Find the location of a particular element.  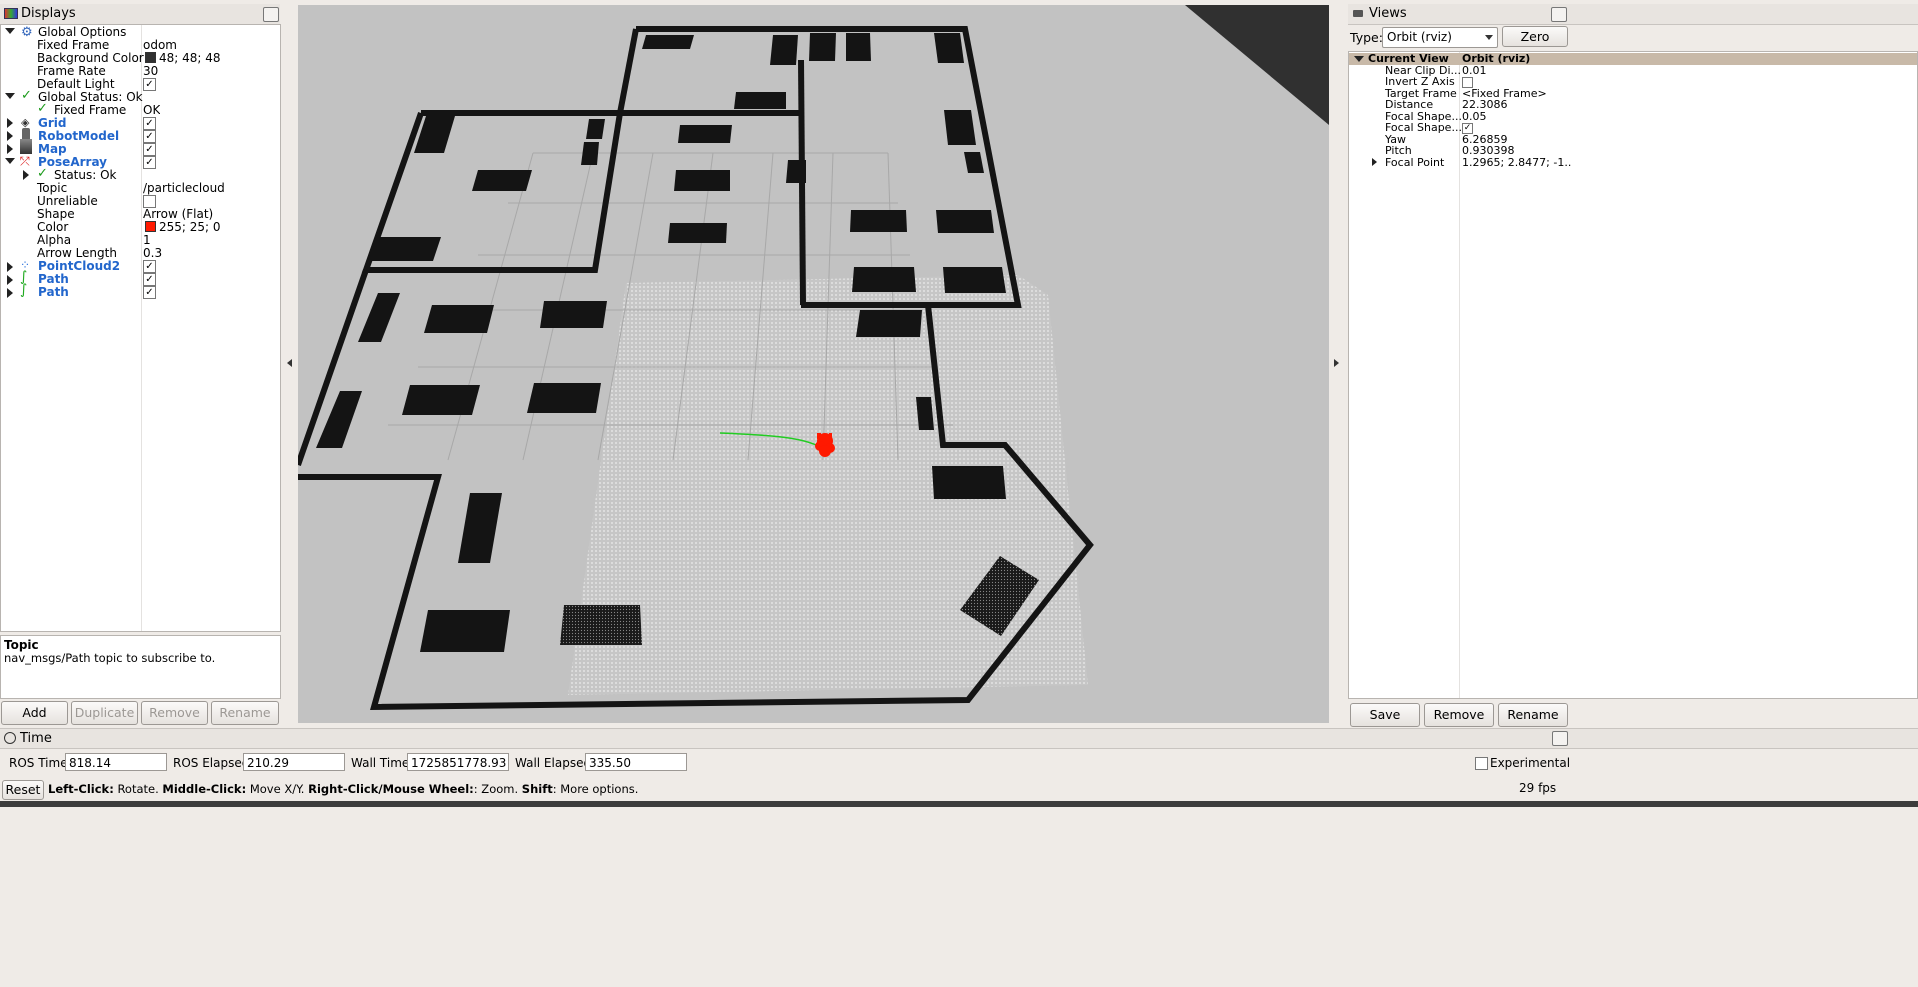

arrow-length-value: 0.3 is located at coordinates (152, 253).